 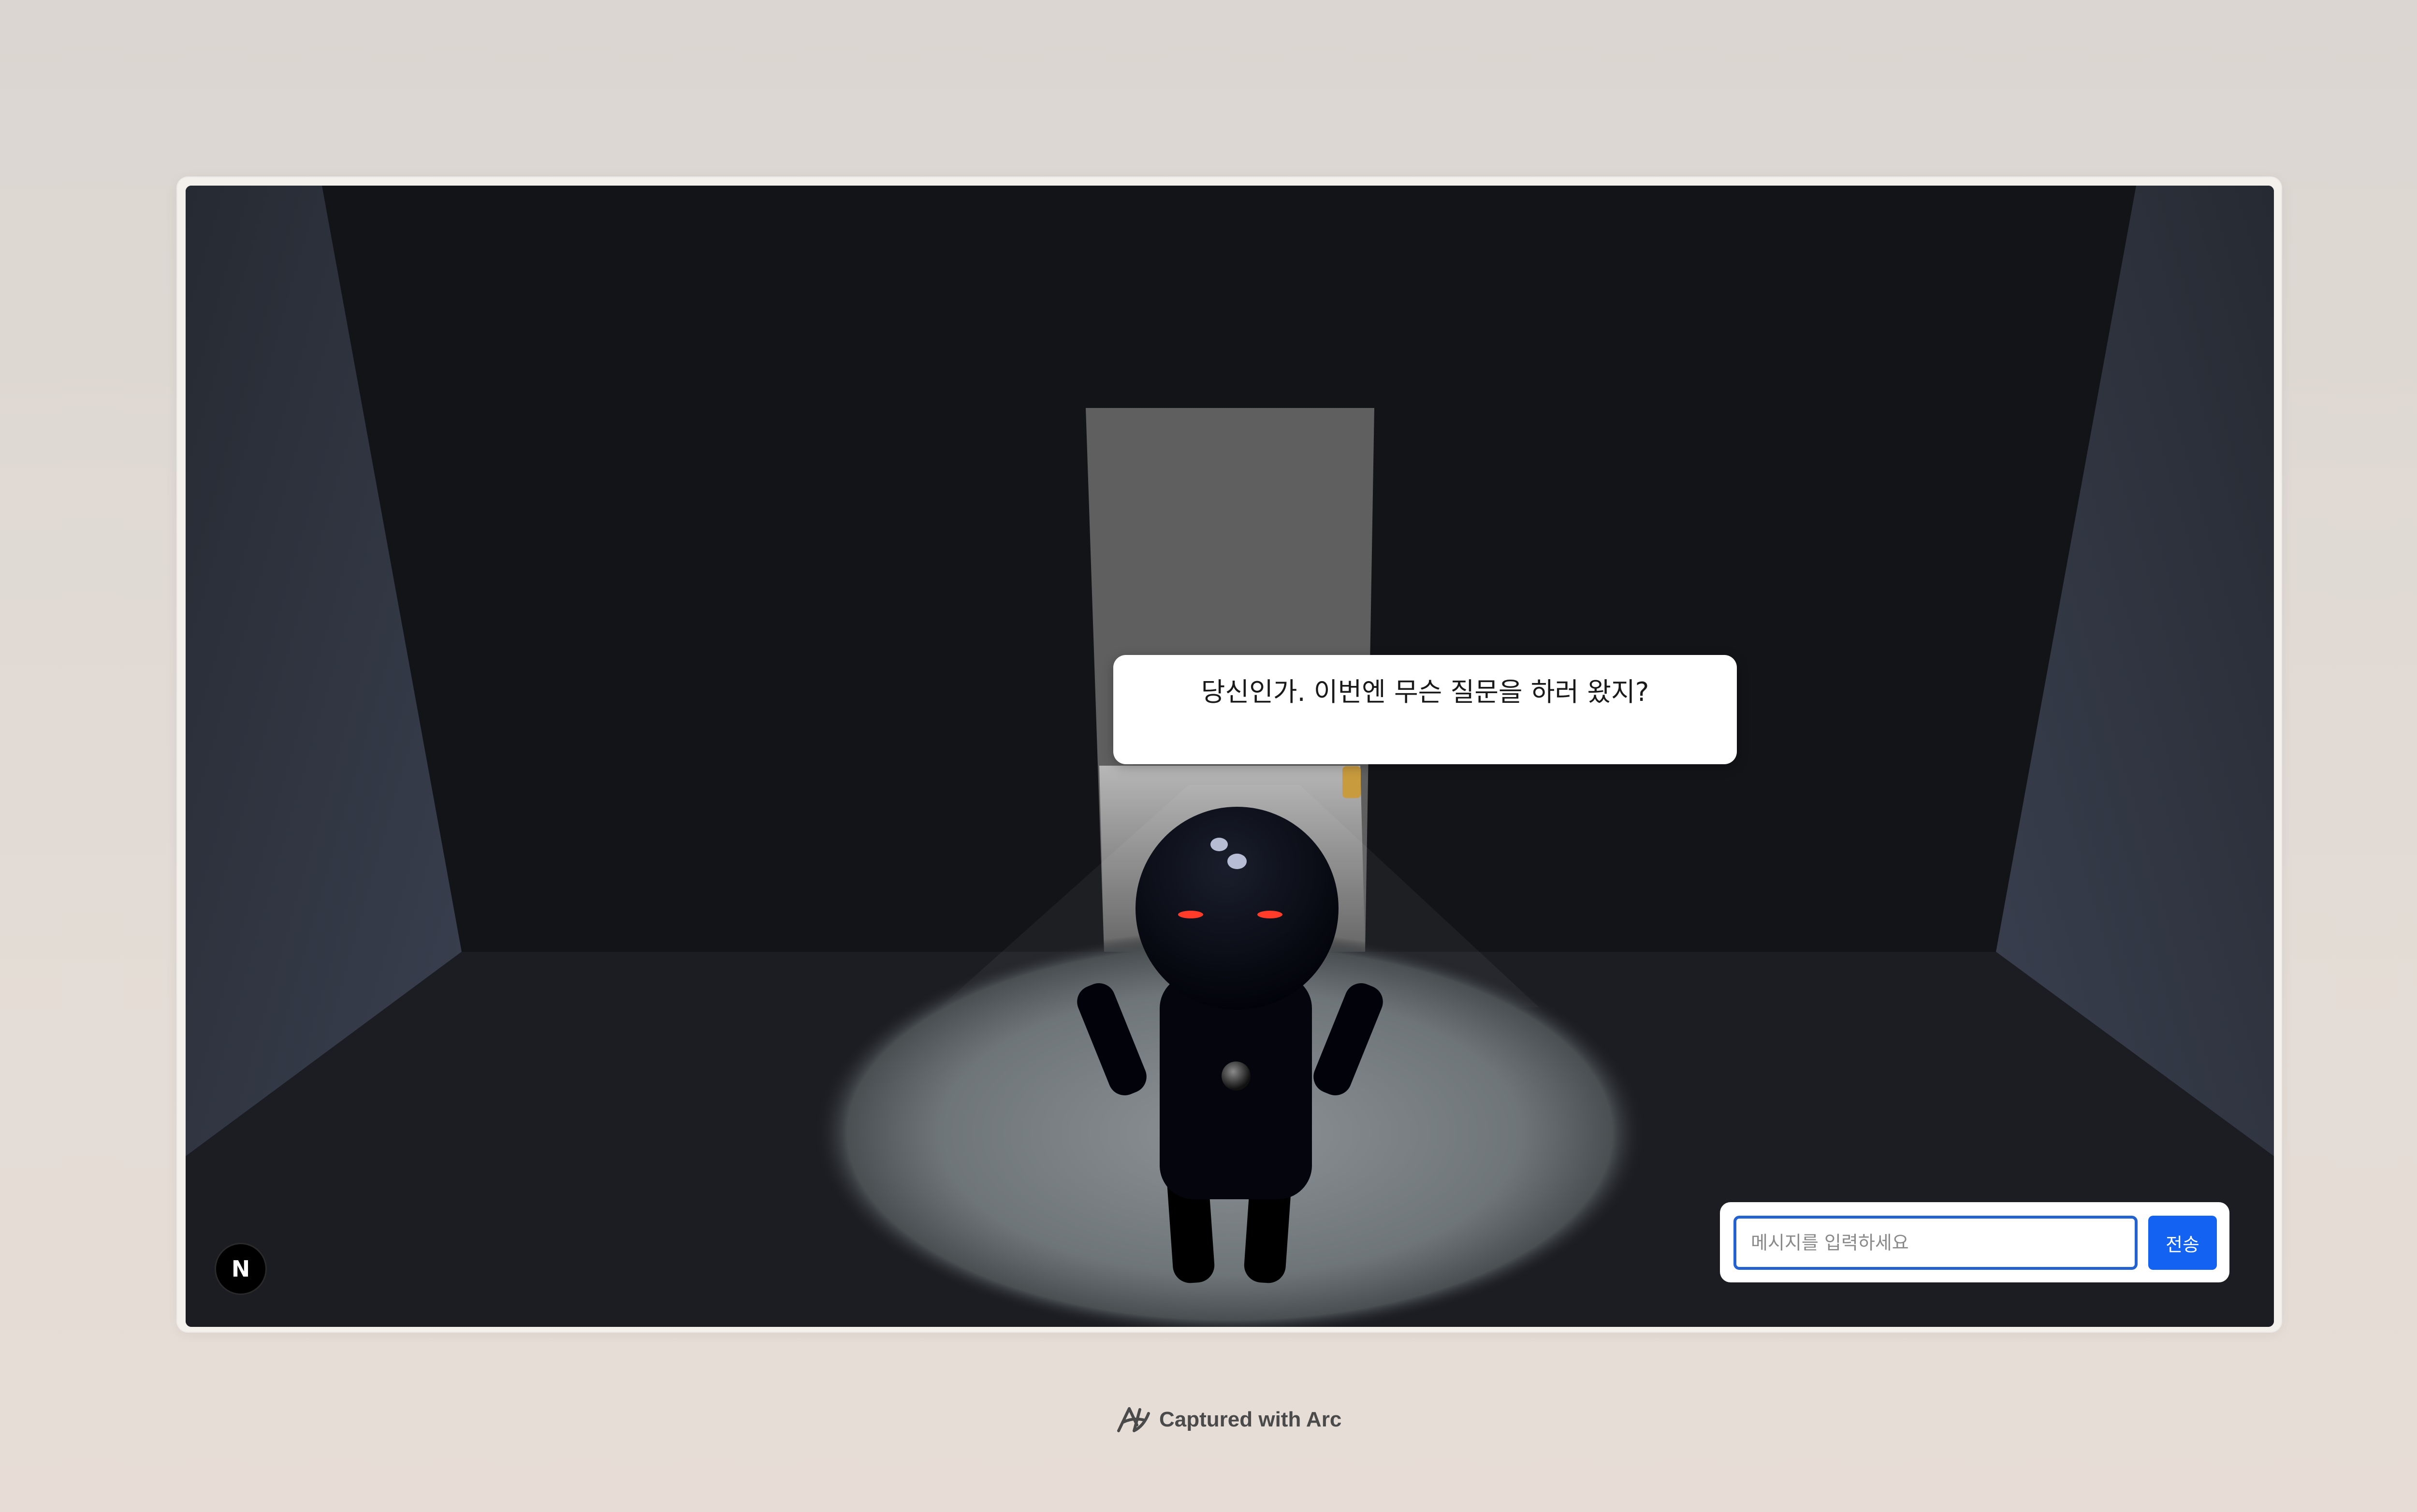 I want to click on arc-capture-credit: Captured with Arc, so click(x=1228, y=1420).